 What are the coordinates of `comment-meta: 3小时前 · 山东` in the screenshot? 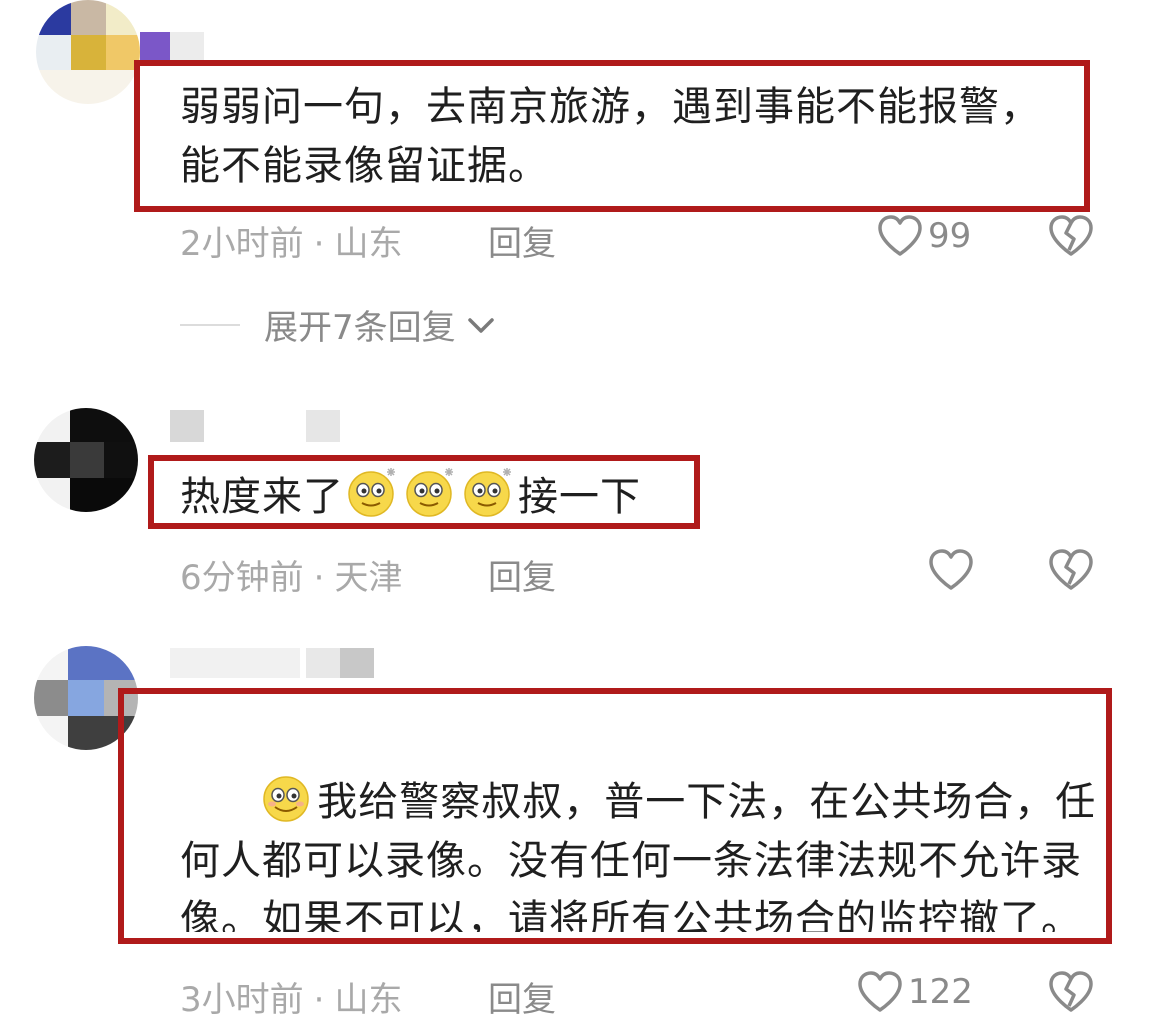 It's located at (291, 996).